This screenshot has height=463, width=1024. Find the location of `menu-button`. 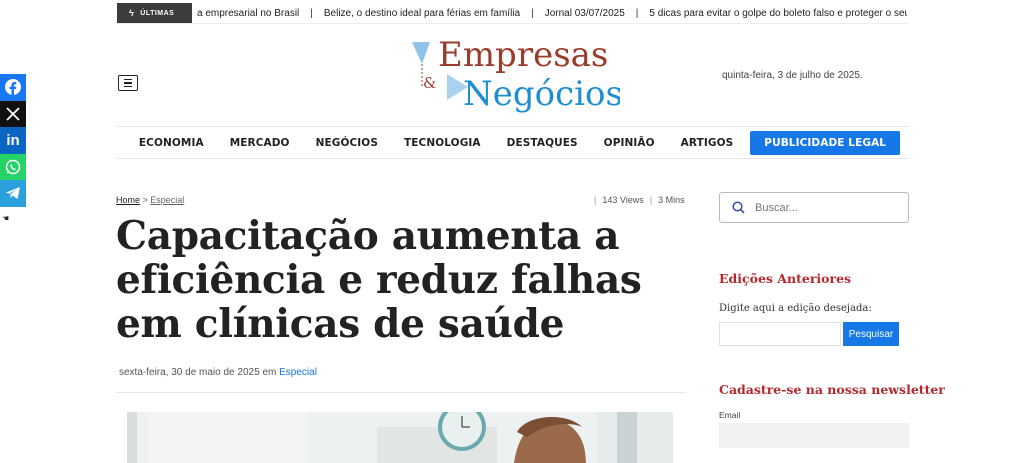

menu-button is located at coordinates (128, 83).